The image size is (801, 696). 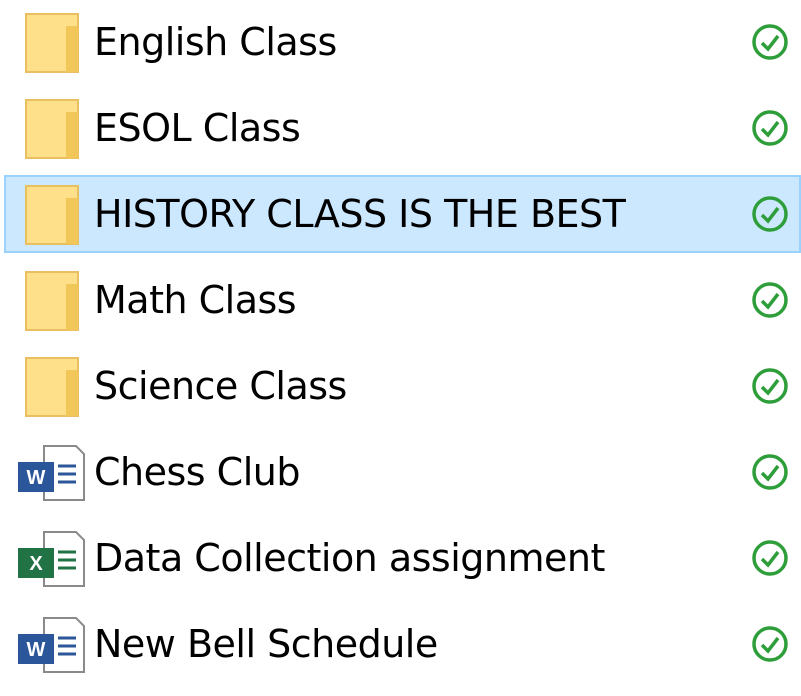 I want to click on svg-text: X, so click(x=36, y=564).